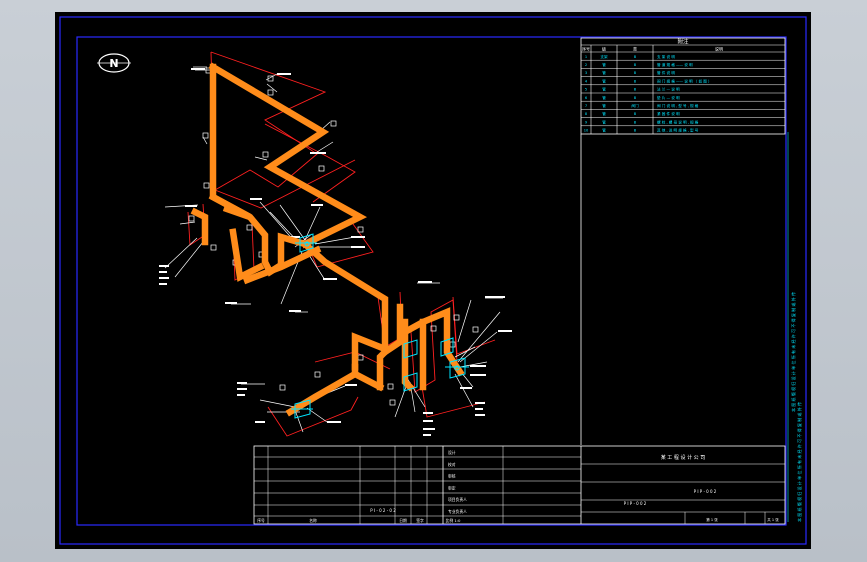 This screenshot has width=867, height=562. What do you see at coordinates (586, 131) in the screenshot?
I see `legend-cell-n: 10` at bounding box center [586, 131].